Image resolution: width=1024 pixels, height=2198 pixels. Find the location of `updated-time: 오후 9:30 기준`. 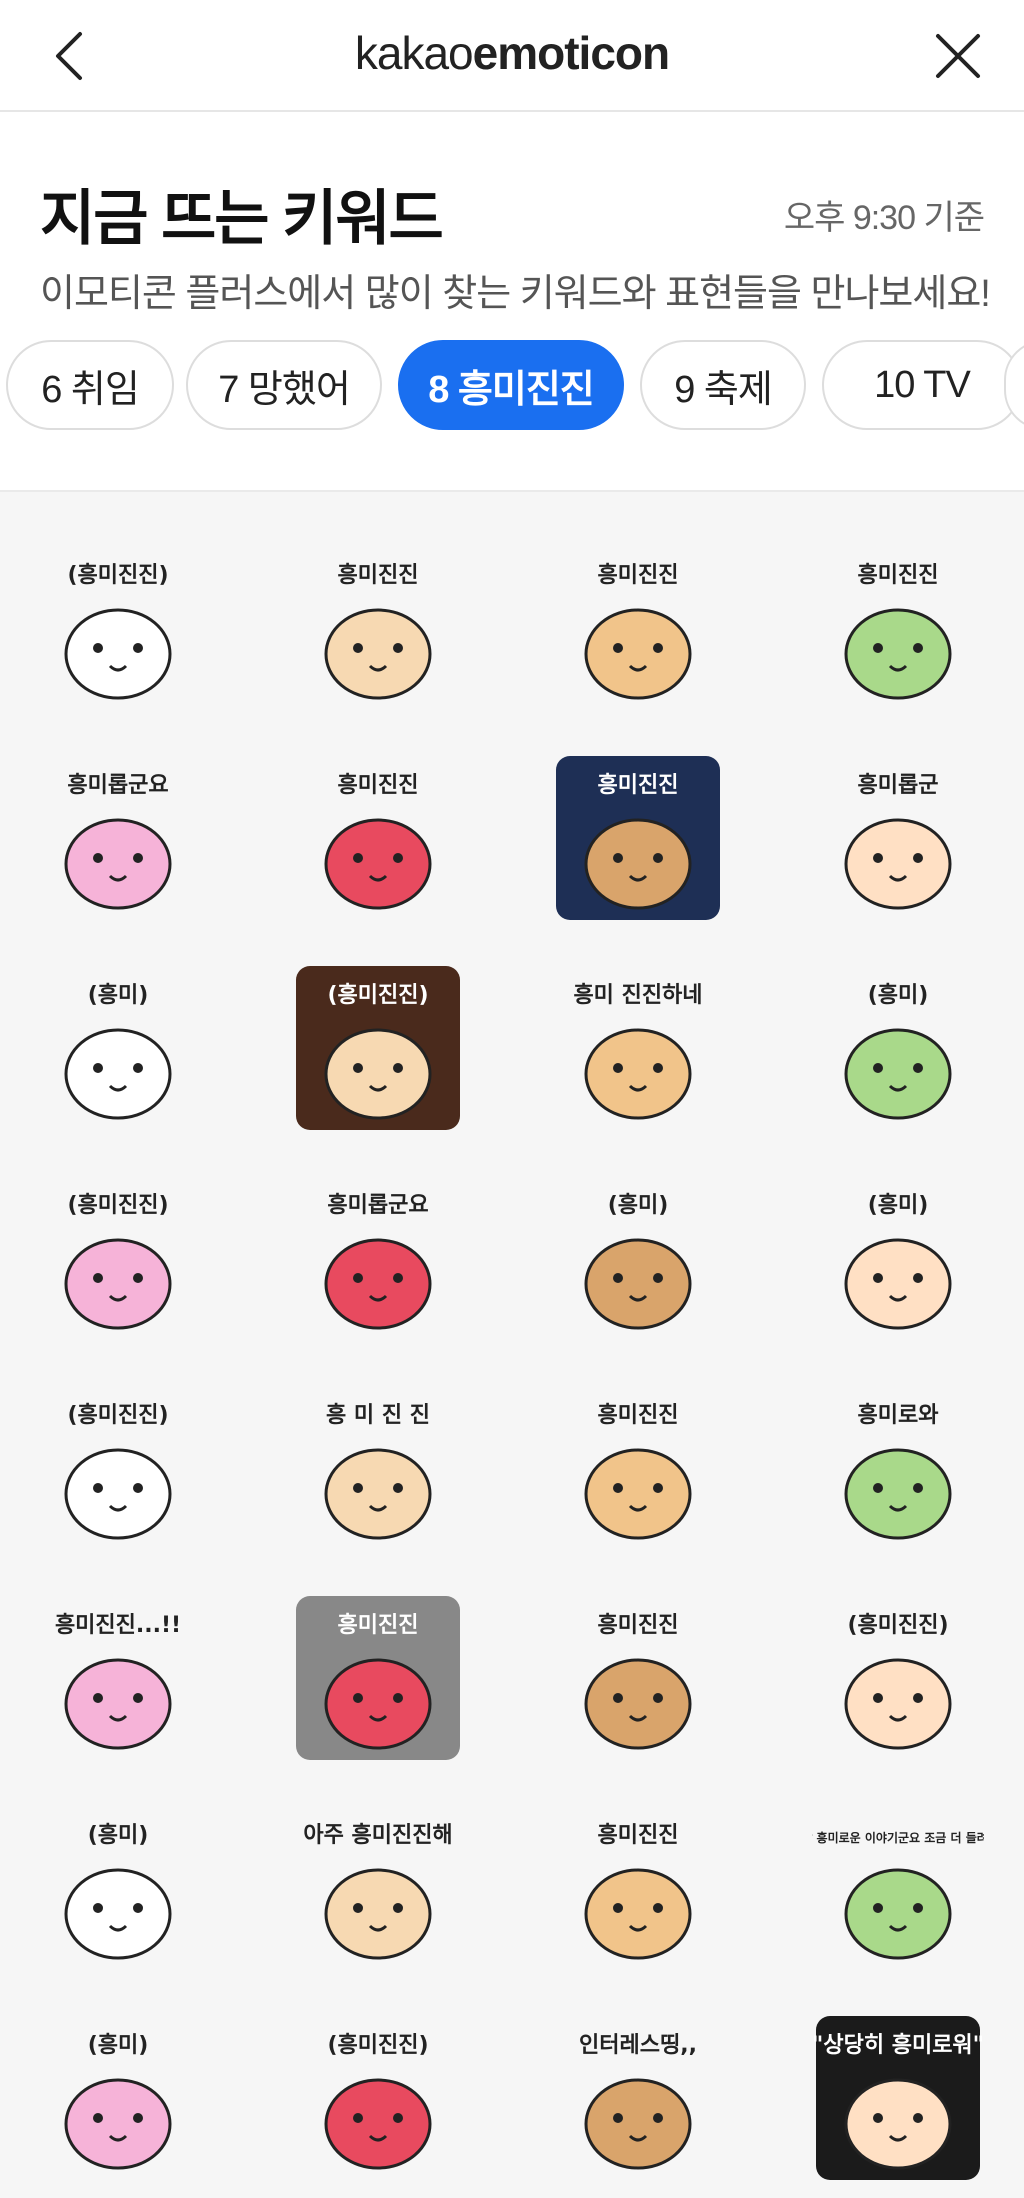

updated-time: 오후 9:30 기준 is located at coordinates (884, 218).